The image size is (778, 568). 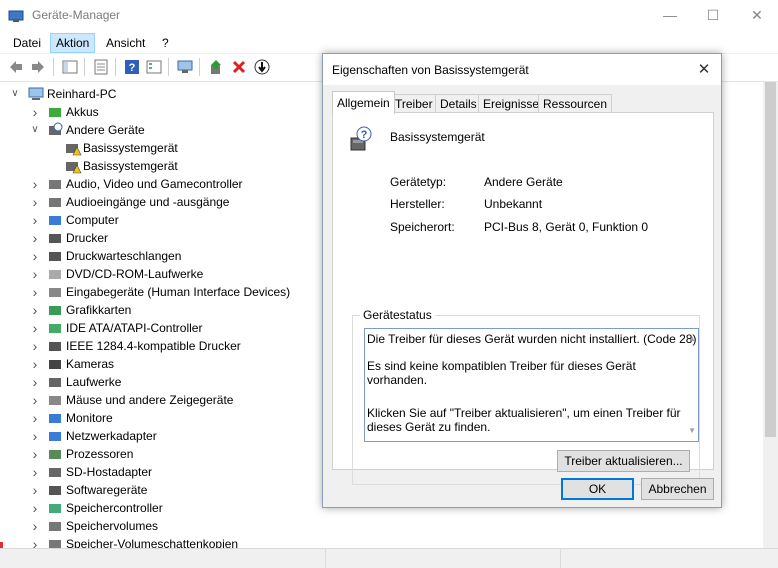 What do you see at coordinates (16, 67) in the screenshot?
I see `back-arrow-icon` at bounding box center [16, 67].